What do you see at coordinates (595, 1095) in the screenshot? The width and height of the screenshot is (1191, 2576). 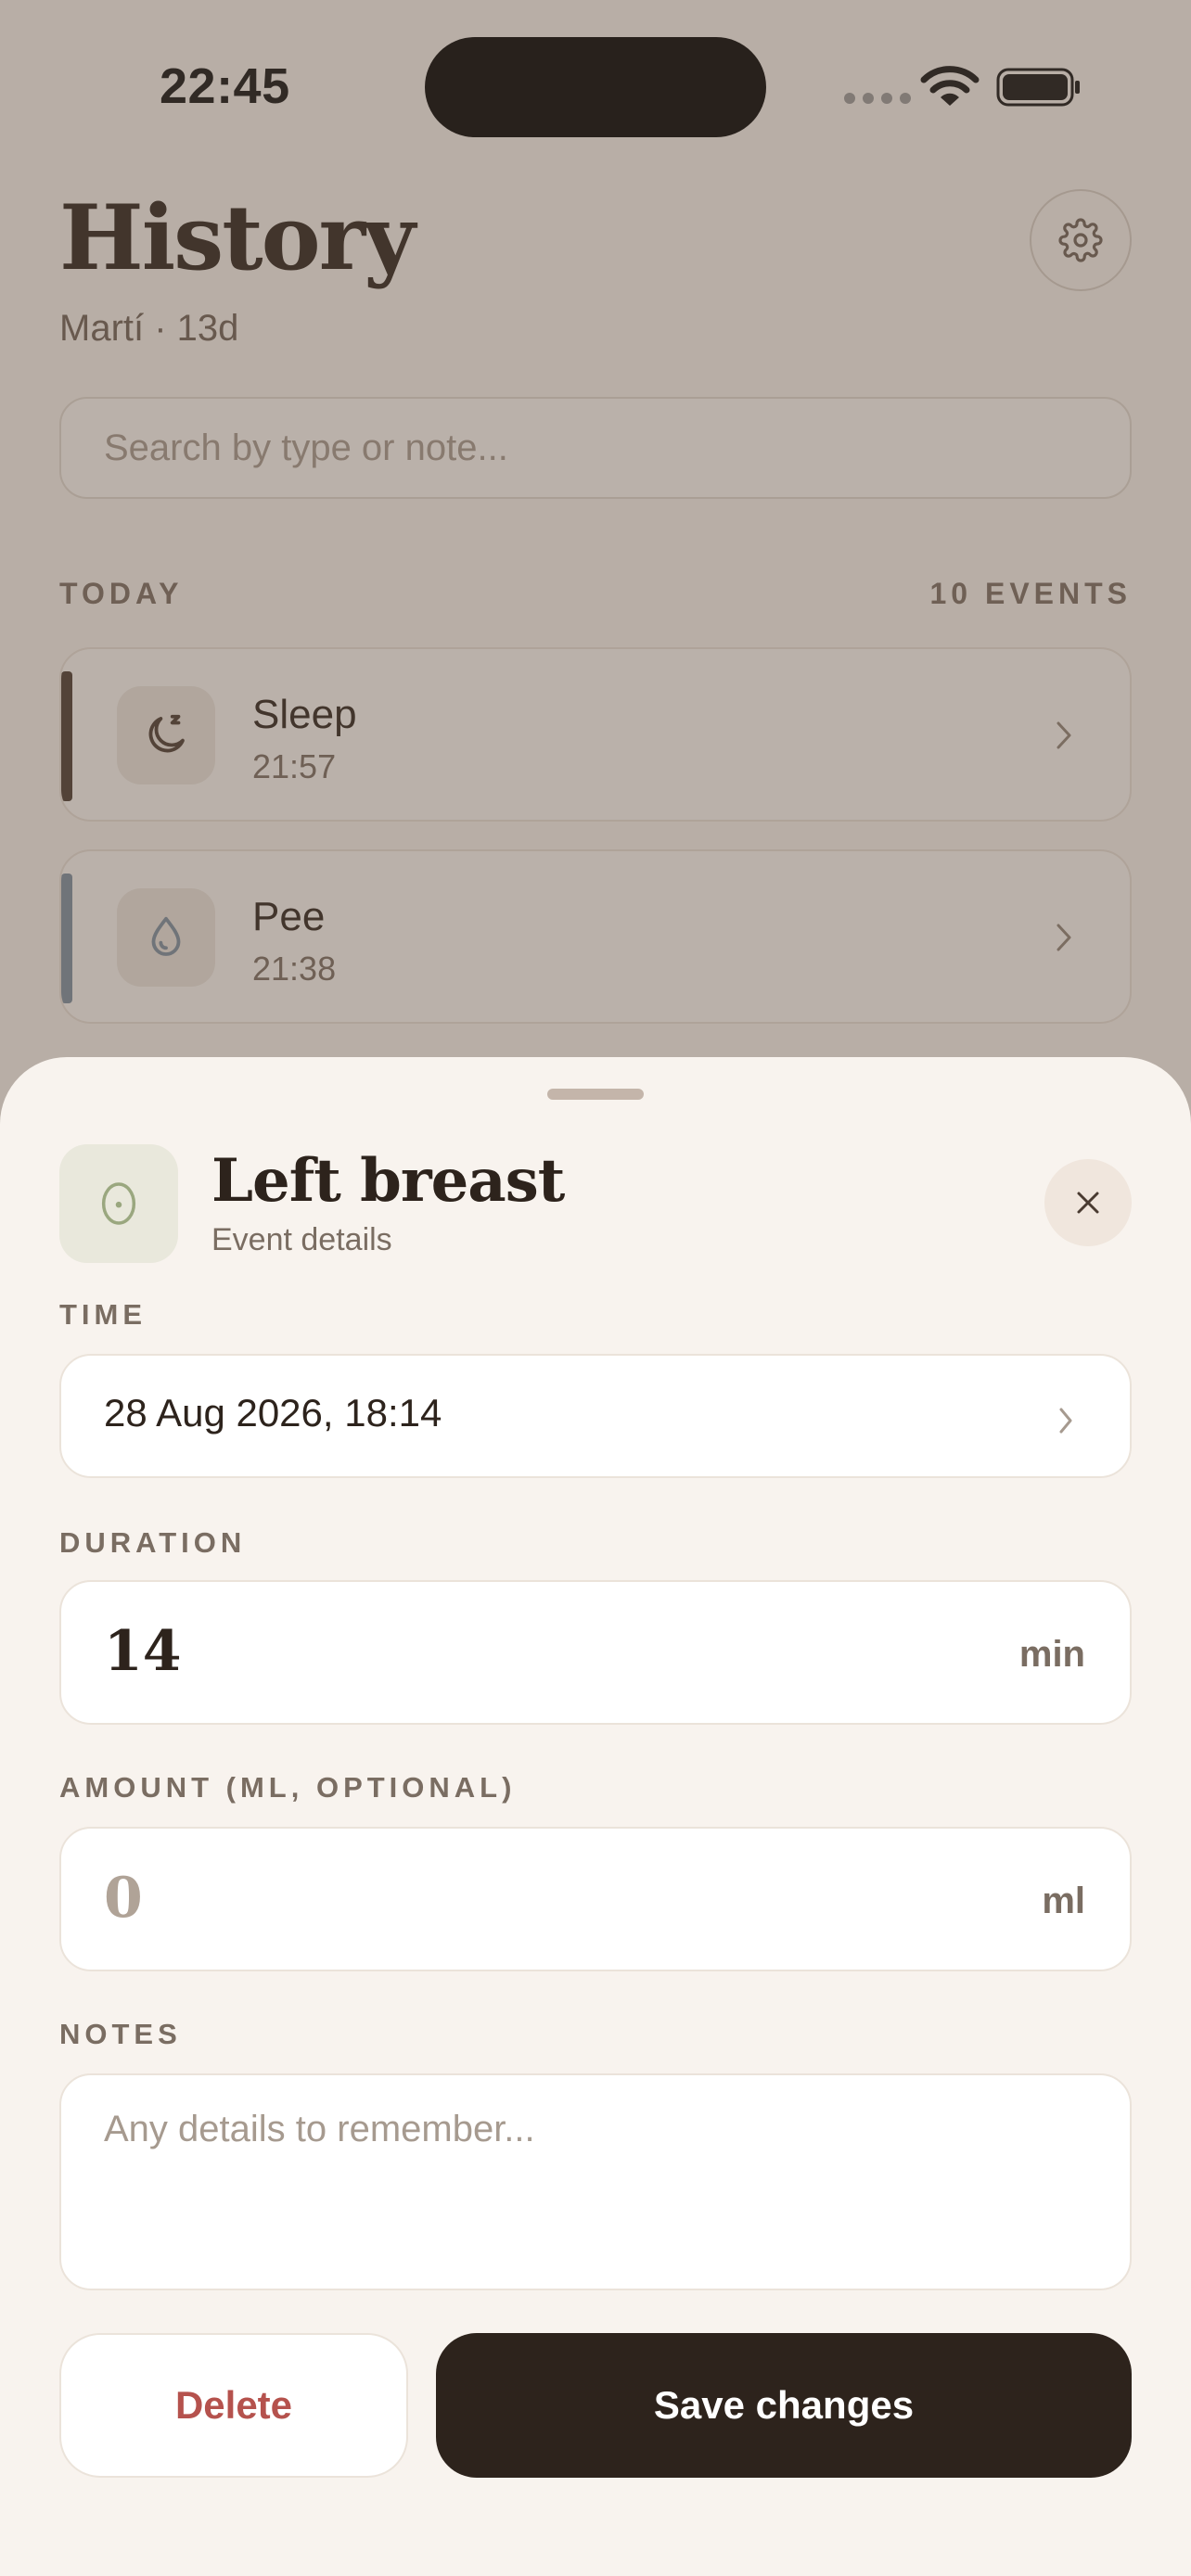 I see `sheet-grabber` at bounding box center [595, 1095].